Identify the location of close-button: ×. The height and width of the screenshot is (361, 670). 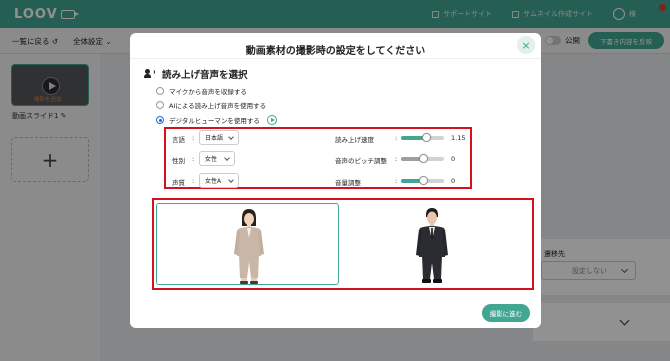
(526, 45).